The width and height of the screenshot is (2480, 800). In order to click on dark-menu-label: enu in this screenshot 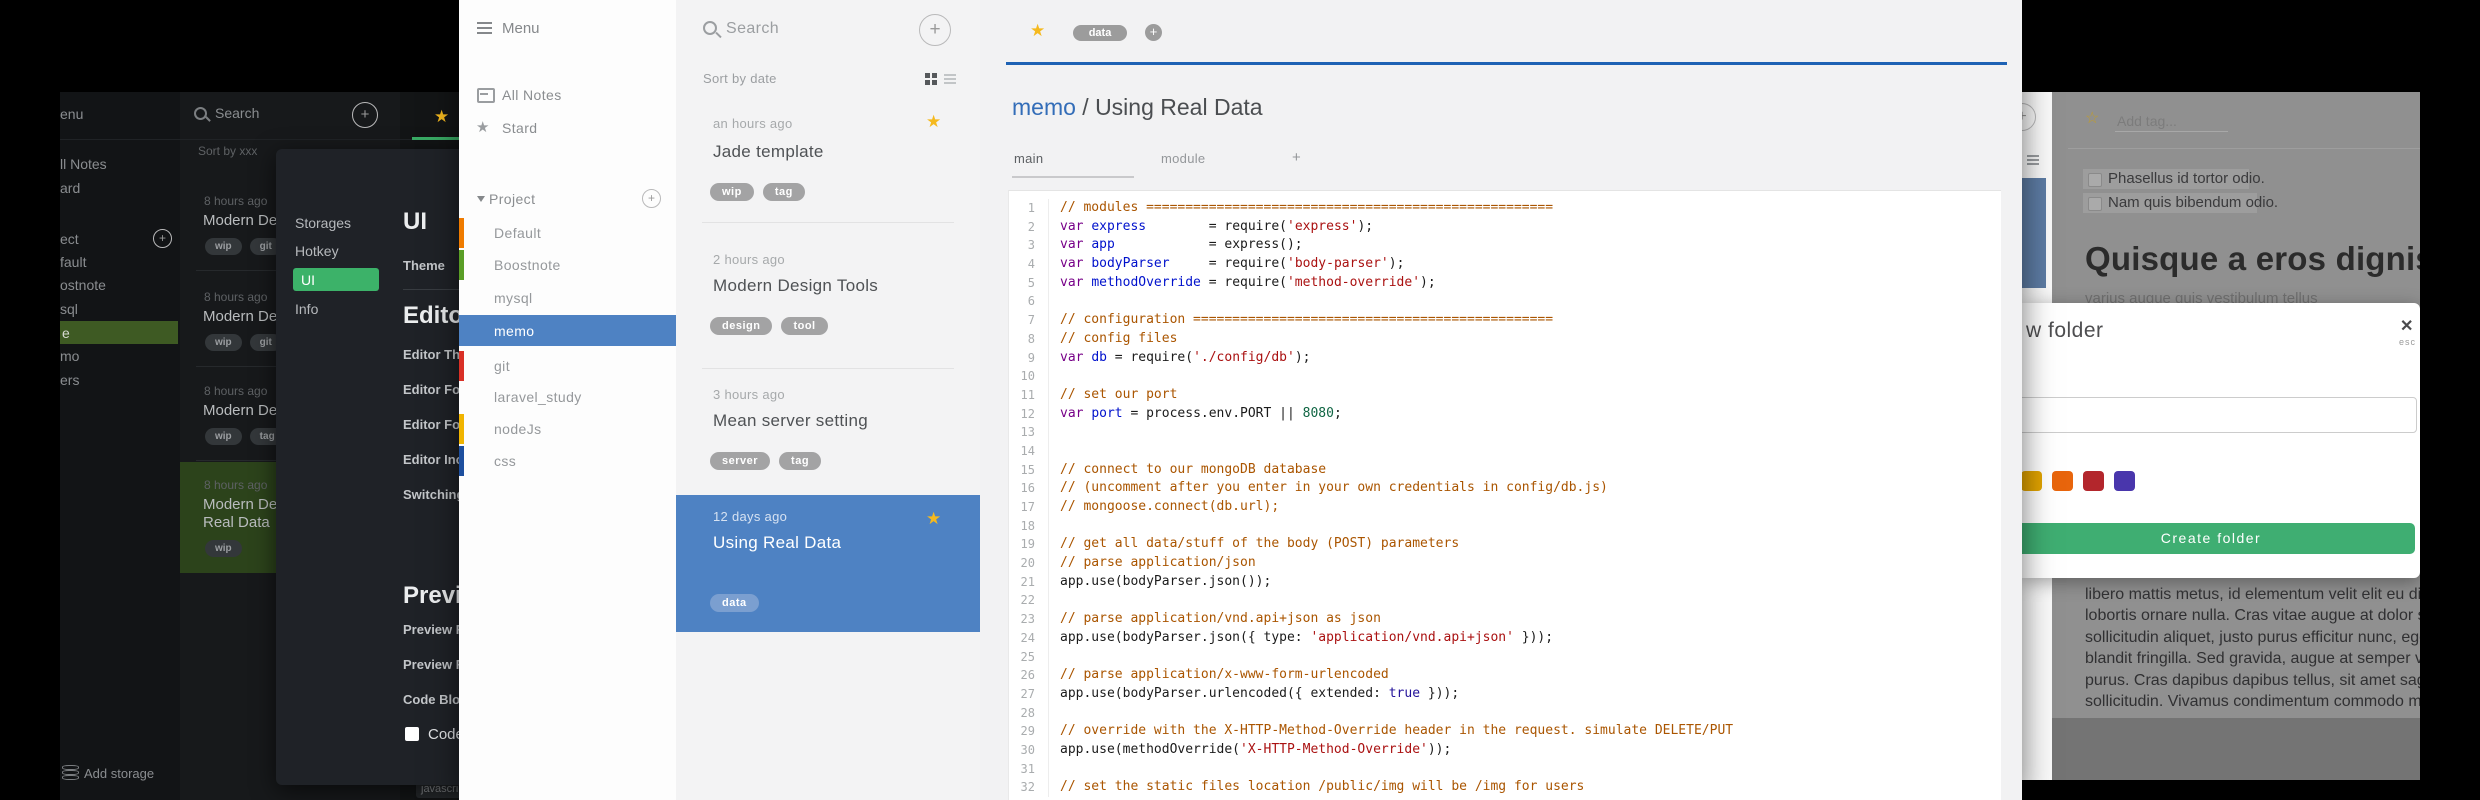, I will do `click(115, 115)`.